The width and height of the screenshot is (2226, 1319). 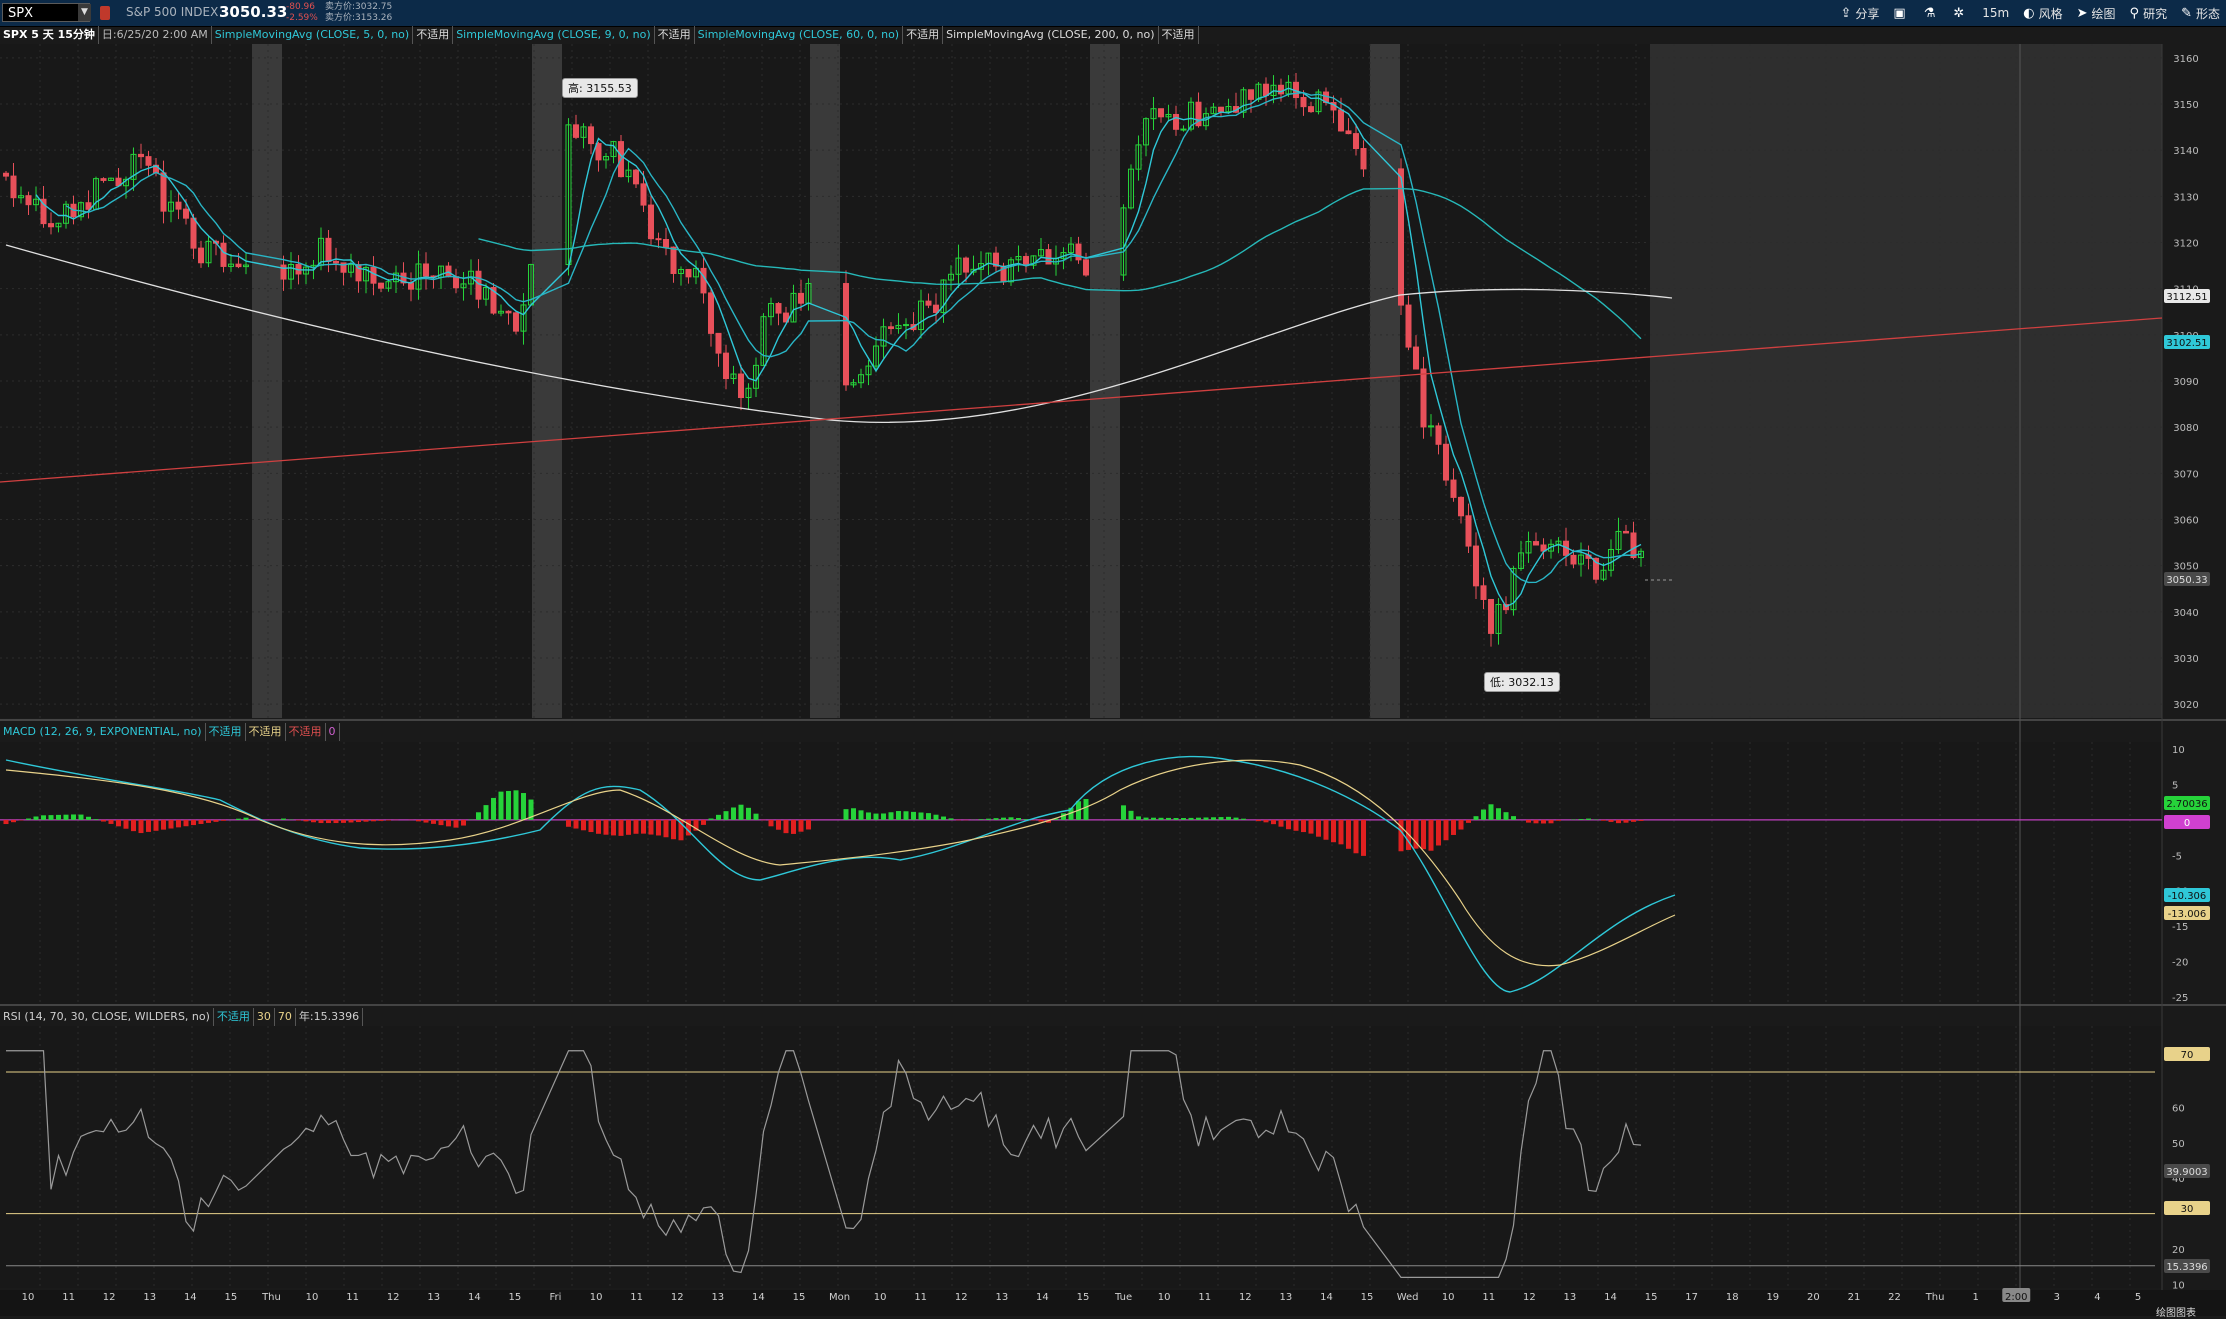 I want to click on time-tick-51: 4, so click(x=2097, y=1297).